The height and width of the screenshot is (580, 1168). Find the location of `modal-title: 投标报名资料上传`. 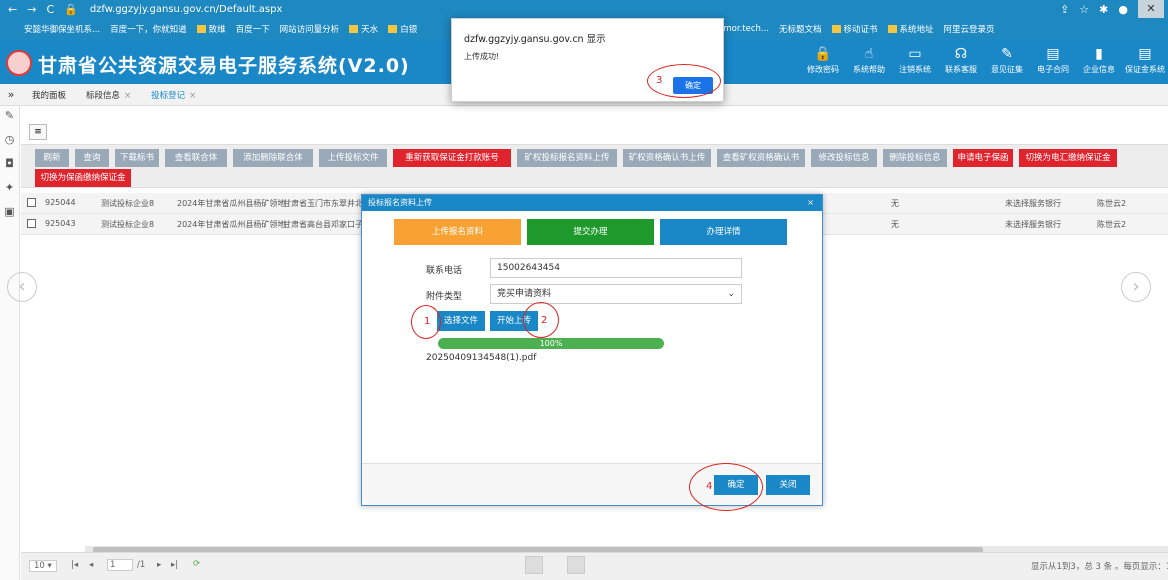

modal-title: 投标报名资料上传 is located at coordinates (400, 202).